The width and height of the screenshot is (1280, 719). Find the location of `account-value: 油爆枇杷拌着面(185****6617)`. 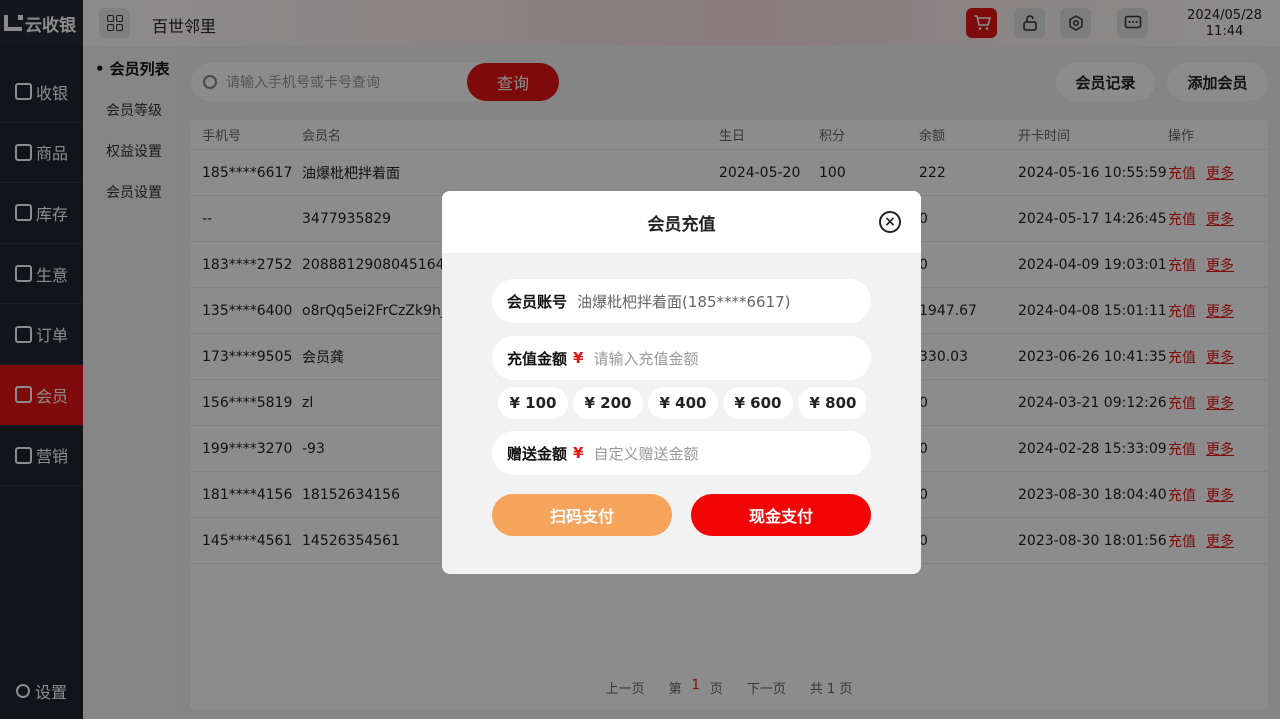

account-value: 油爆枇杷拌着面(185****6617) is located at coordinates (684, 301).